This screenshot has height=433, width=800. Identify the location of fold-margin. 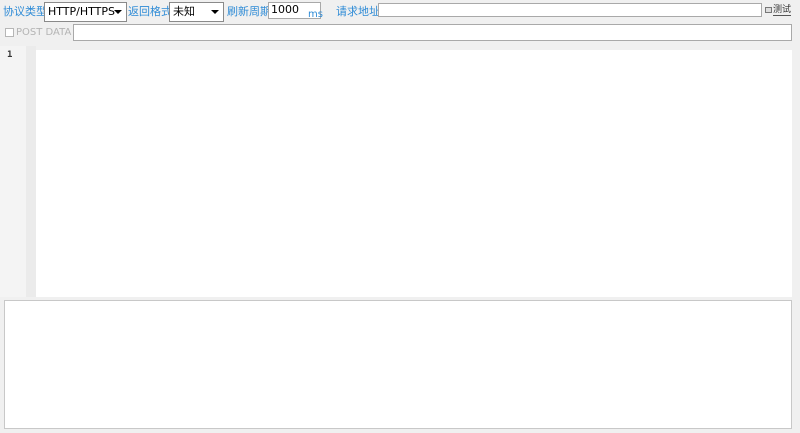
(31, 171).